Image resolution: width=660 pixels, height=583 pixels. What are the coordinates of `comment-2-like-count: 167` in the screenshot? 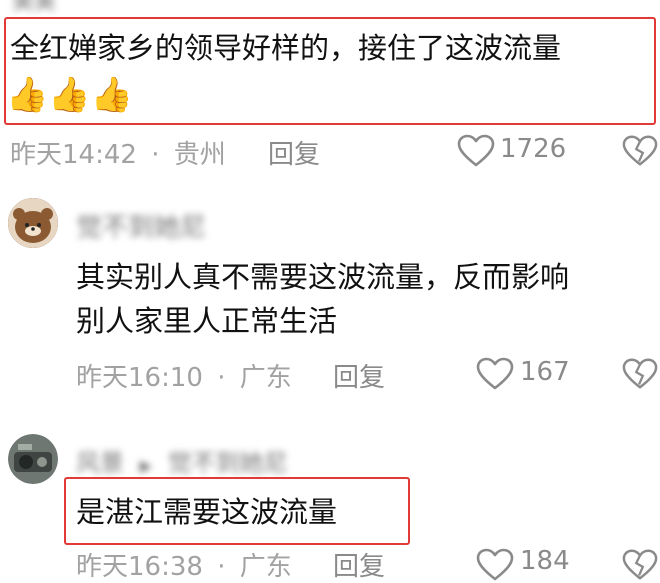 It's located at (545, 372).